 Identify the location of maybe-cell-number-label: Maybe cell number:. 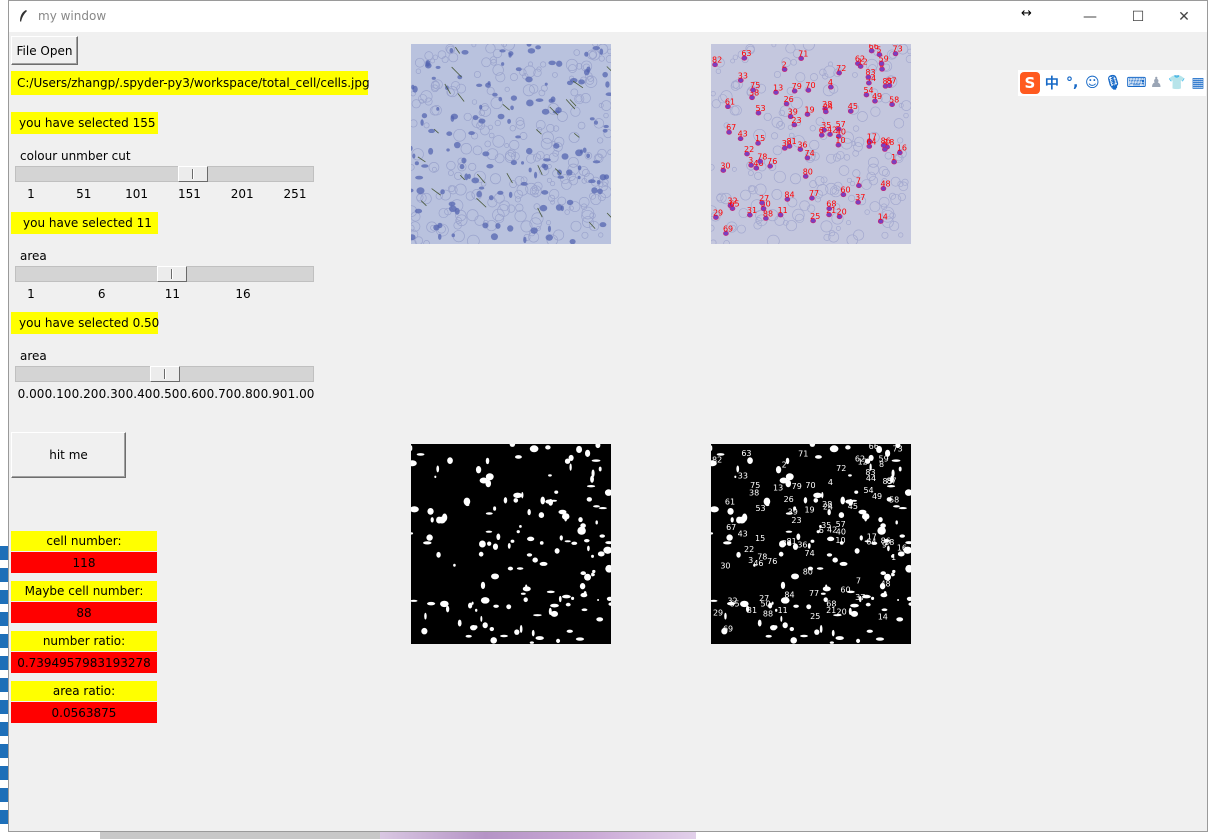
(84, 591).